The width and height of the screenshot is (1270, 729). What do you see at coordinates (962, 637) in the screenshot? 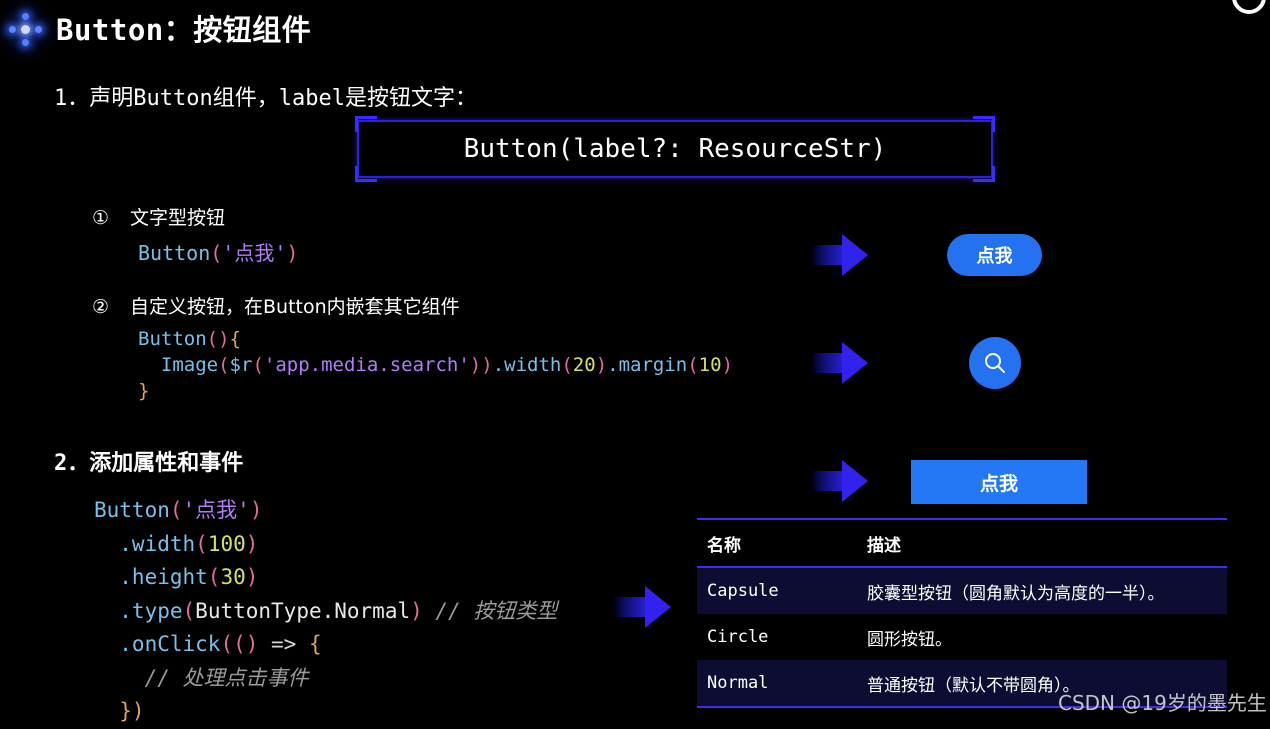
I see `table-row: Circle 圆形按钮。` at bounding box center [962, 637].